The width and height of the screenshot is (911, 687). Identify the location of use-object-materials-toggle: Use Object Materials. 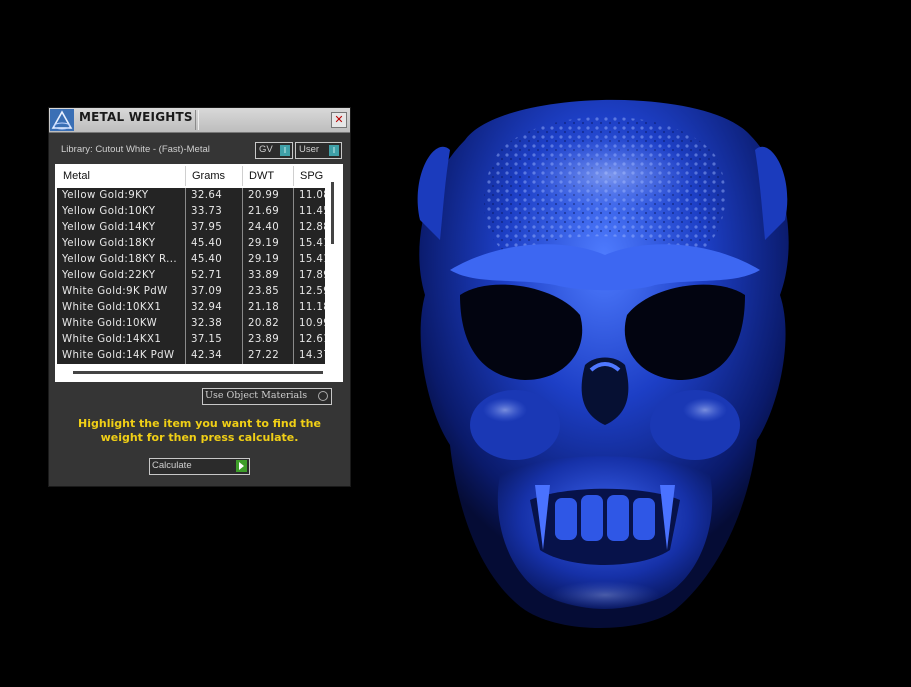
(267, 396).